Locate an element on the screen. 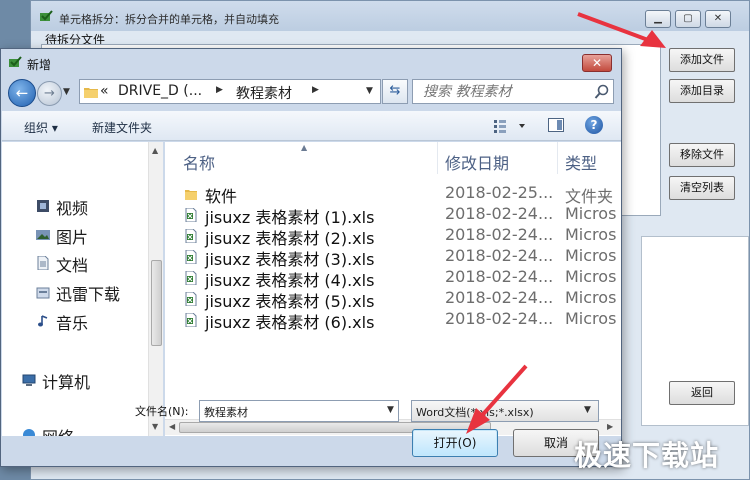 Image resolution: width=750 pixels, height=480 pixels. file-name: jisuxz 表格素材 (6).xls is located at coordinates (290, 322).